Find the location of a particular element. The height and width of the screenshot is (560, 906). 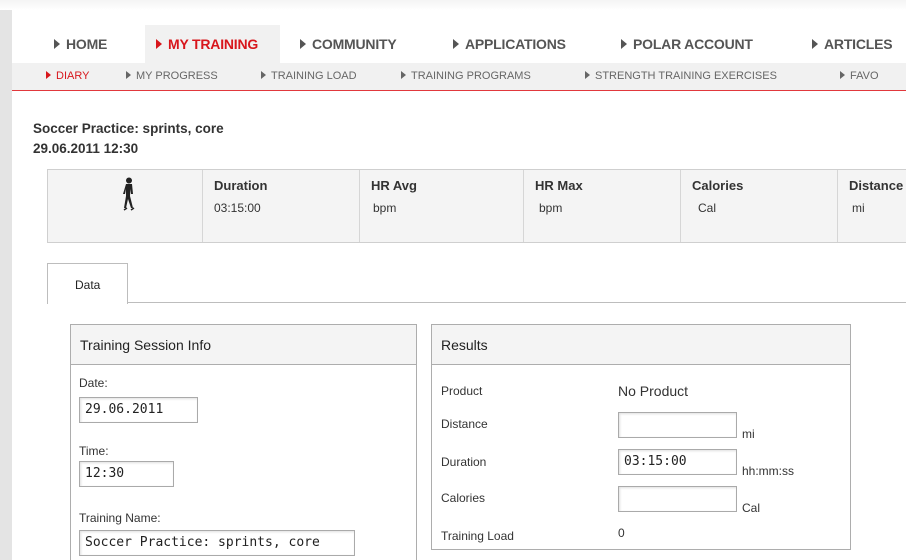

date-label: Date: is located at coordinates (93, 383).